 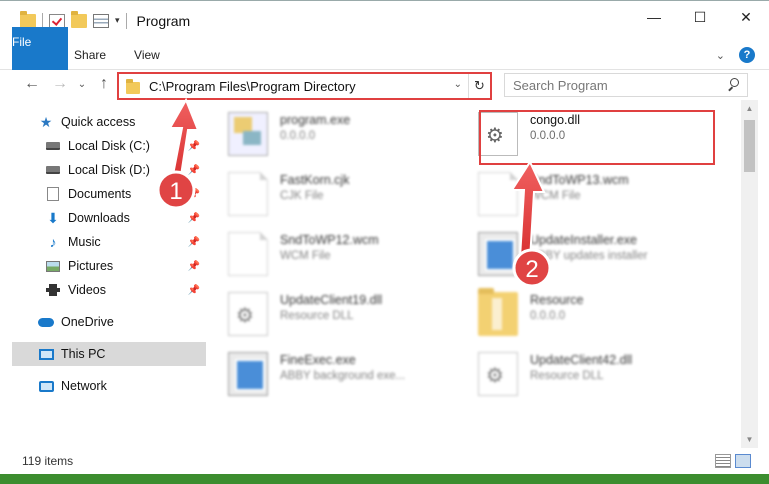 What do you see at coordinates (252, 86) in the screenshot?
I see `address-path: C:\Program Files\Program Directory` at bounding box center [252, 86].